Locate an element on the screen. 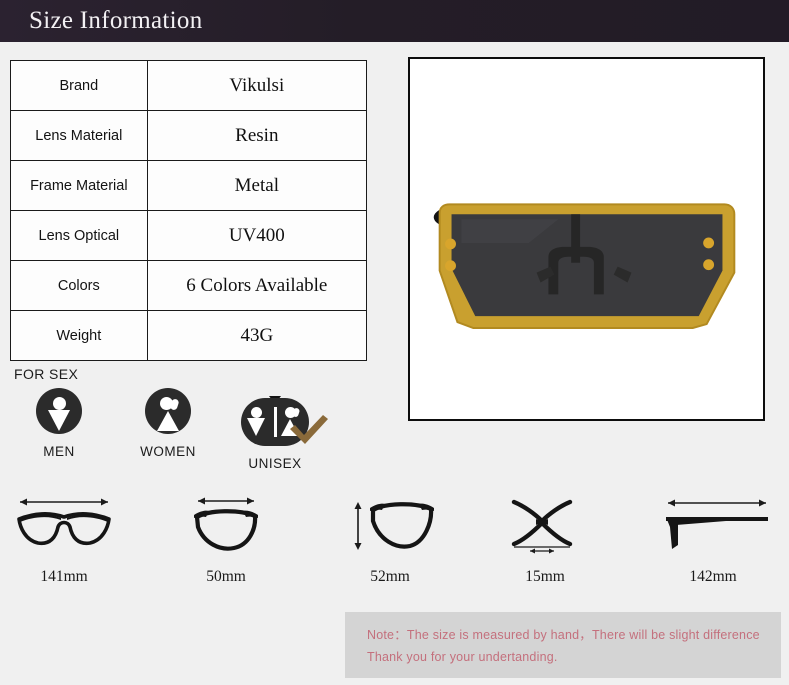 The image size is (789, 685). spec-value-brand: Vikulsi is located at coordinates (257, 85).